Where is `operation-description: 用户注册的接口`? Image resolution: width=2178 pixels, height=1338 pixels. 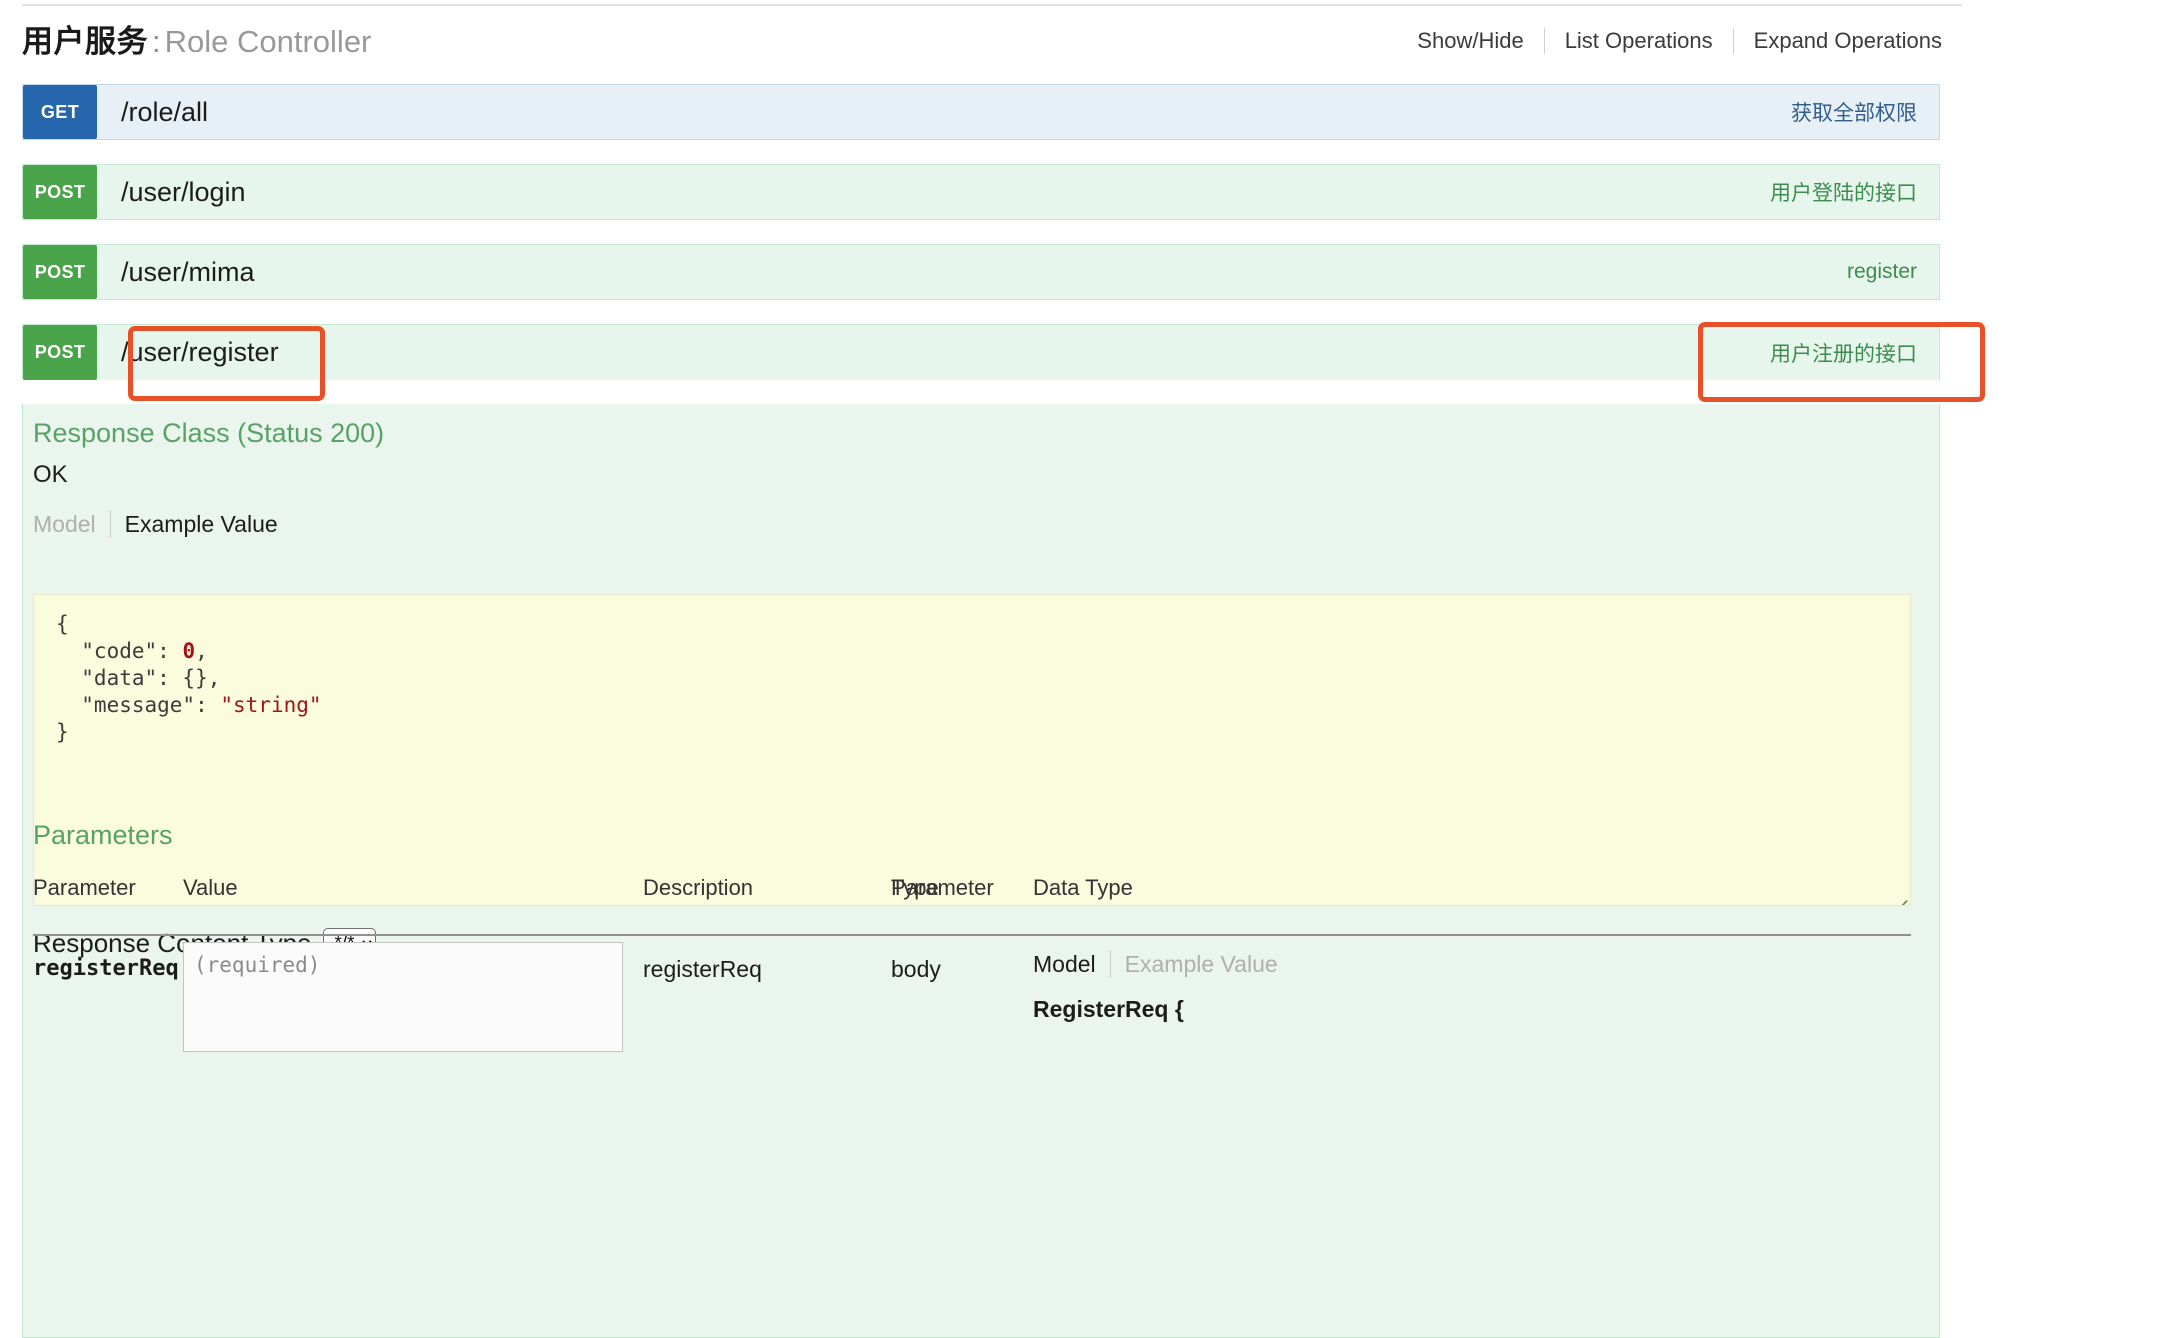 operation-description: 用户注册的接口 is located at coordinates (1854, 352).